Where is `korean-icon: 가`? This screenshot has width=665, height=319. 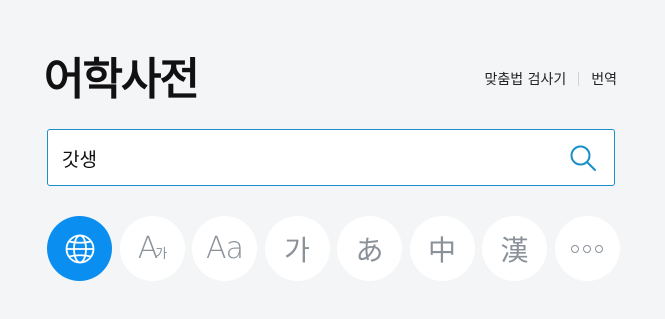 korean-icon: 가 is located at coordinates (297, 250).